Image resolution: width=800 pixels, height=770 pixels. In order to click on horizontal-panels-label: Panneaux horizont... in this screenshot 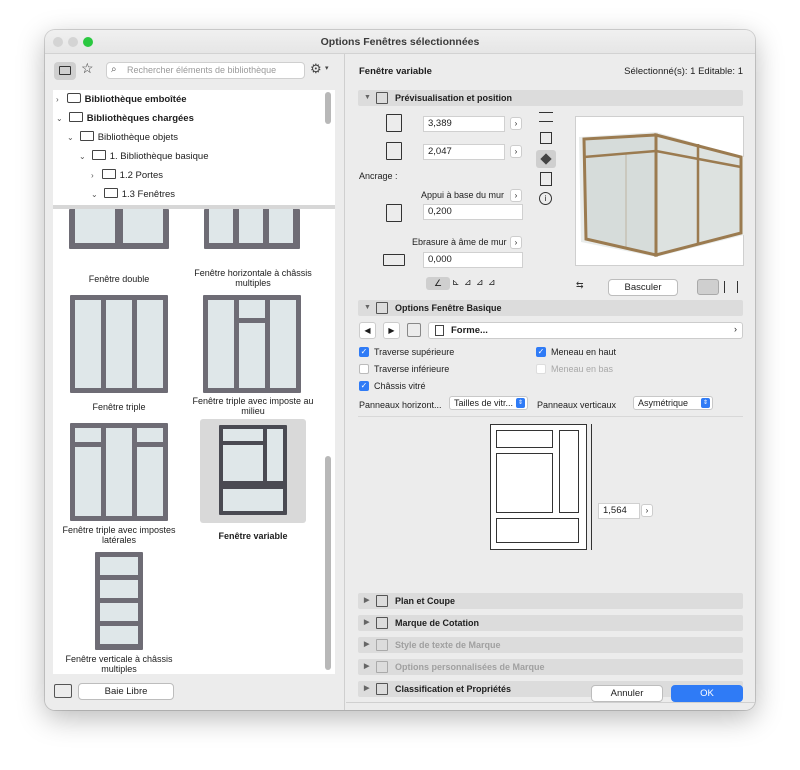, I will do `click(400, 405)`.